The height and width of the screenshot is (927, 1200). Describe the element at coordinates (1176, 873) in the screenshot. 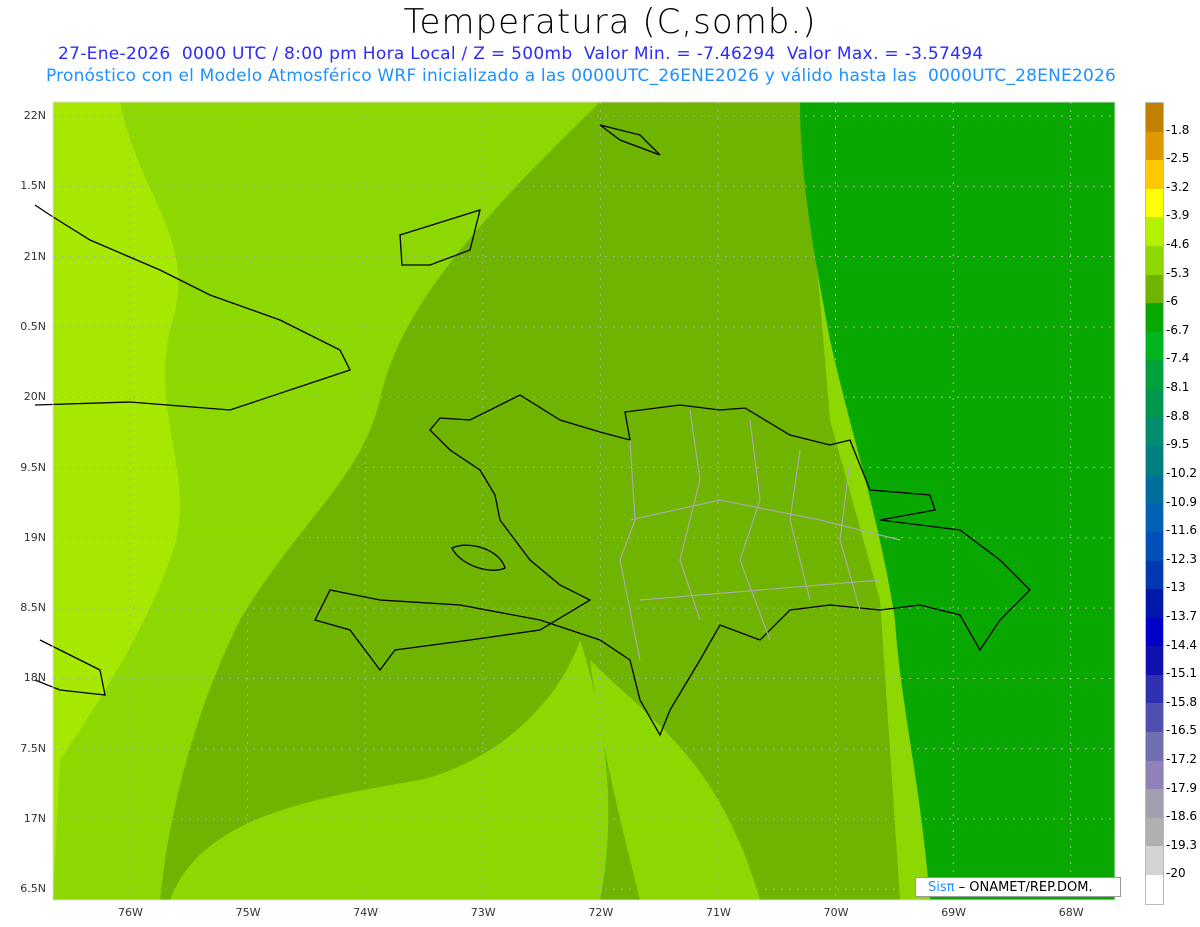

I see `colorbar-label: -20` at that location.